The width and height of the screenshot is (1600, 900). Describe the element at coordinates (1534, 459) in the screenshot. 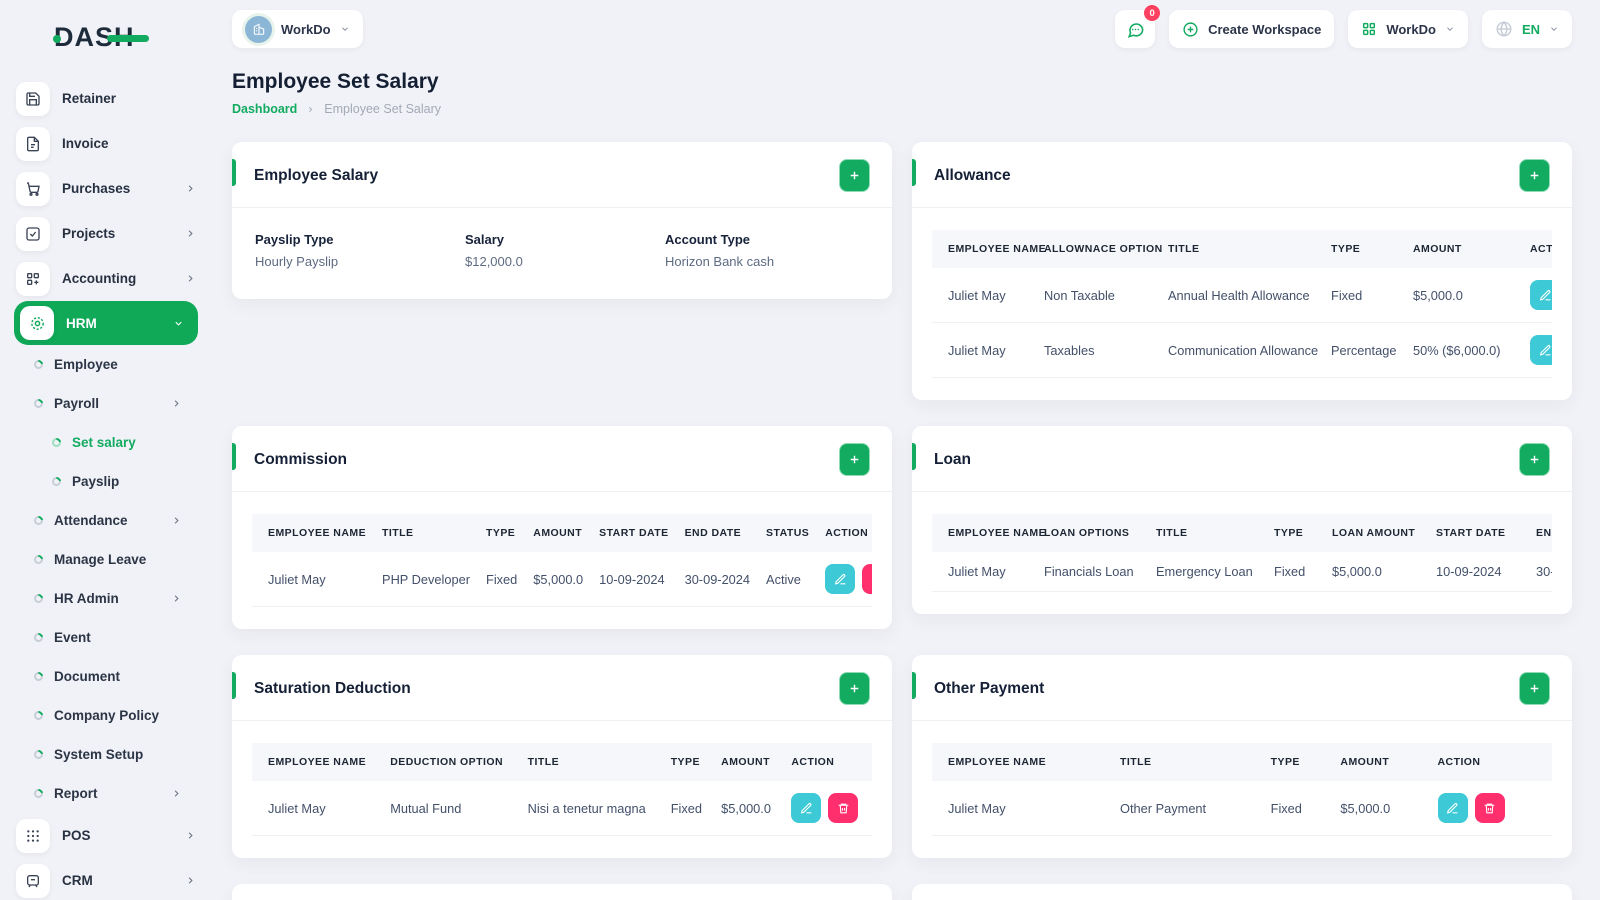

I see `add-loan-button` at that location.